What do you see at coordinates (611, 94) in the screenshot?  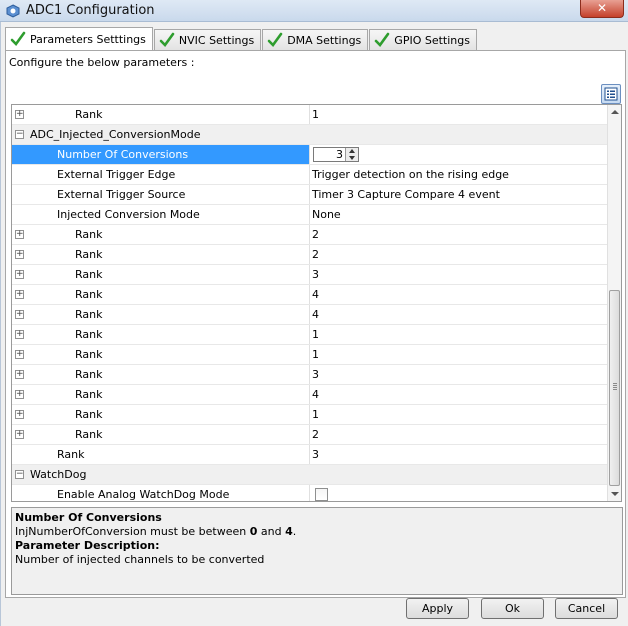 I see `list-view-toggle-button` at bounding box center [611, 94].